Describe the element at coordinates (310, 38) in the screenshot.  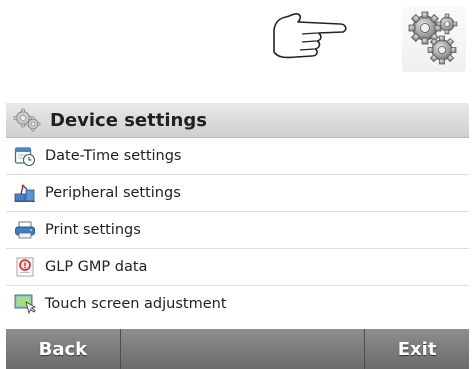
I see `pointing-hand-icon` at that location.